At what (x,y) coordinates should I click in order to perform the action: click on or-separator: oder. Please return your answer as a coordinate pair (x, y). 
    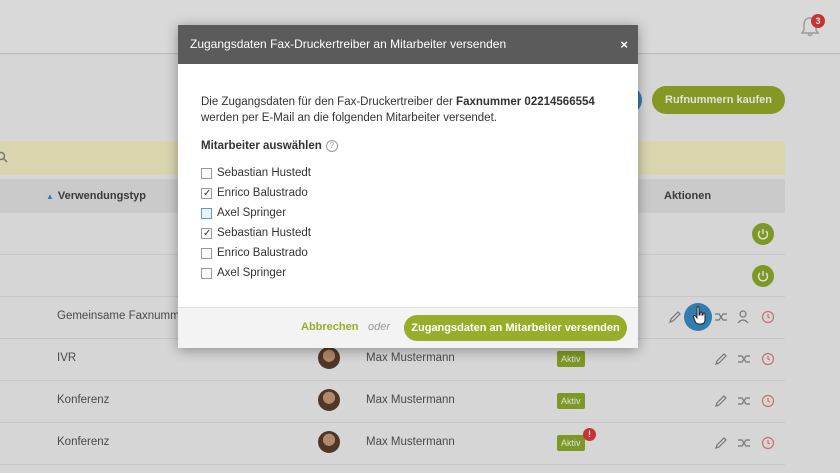
    Looking at the image, I should click on (379, 327).